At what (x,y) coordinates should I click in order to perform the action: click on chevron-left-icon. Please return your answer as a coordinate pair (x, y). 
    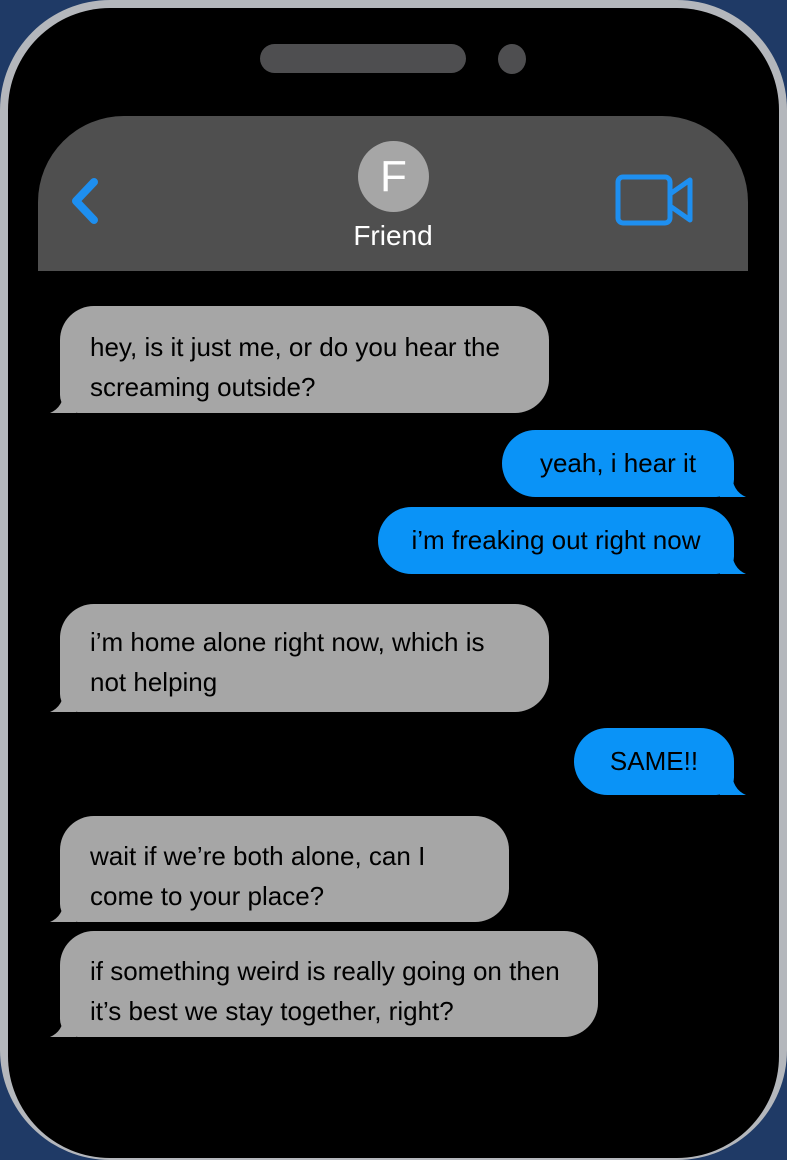
    Looking at the image, I should click on (86, 201).